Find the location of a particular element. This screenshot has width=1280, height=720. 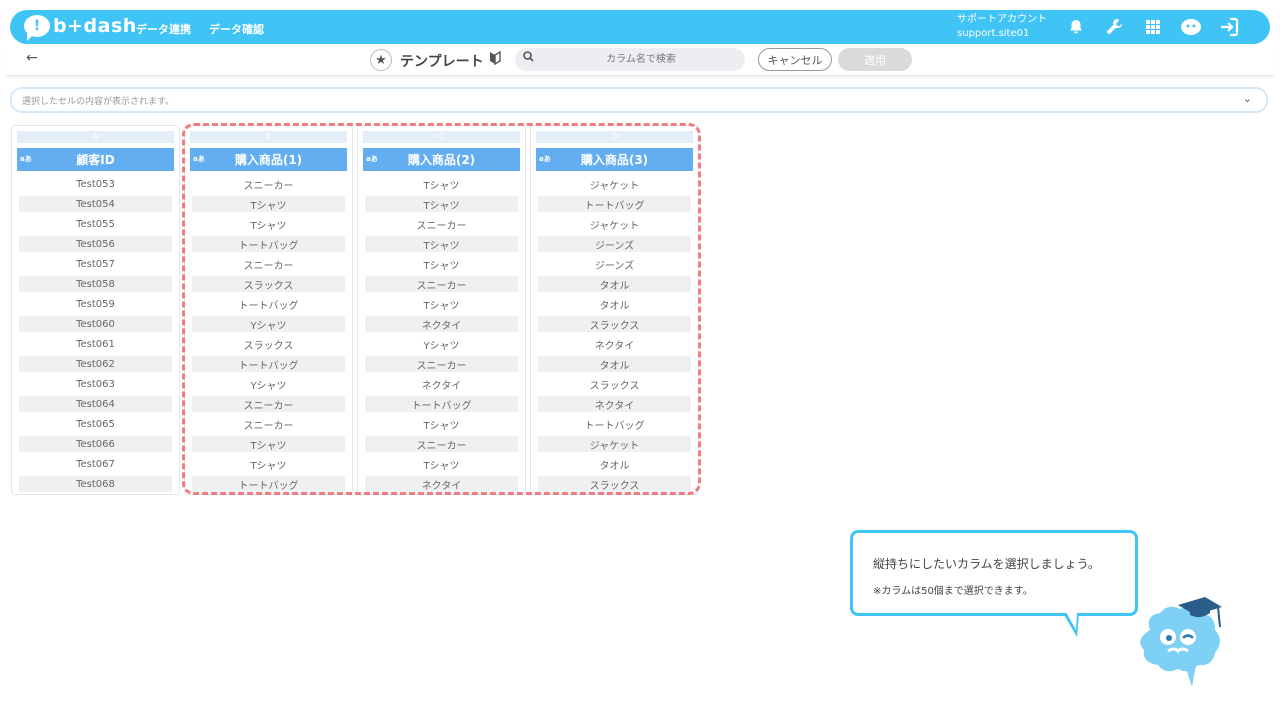

column-header: aあ 購入商品(2) is located at coordinates (441, 159).